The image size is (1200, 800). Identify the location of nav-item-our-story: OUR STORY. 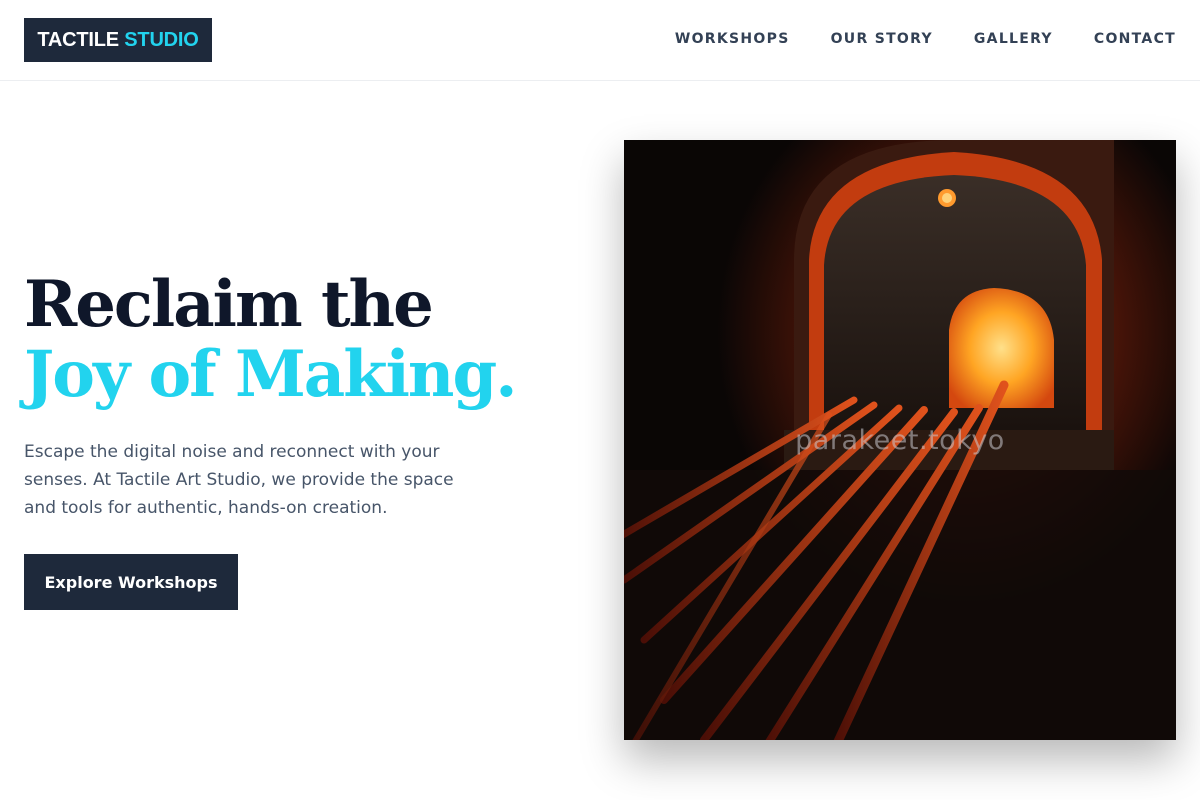
(882, 39).